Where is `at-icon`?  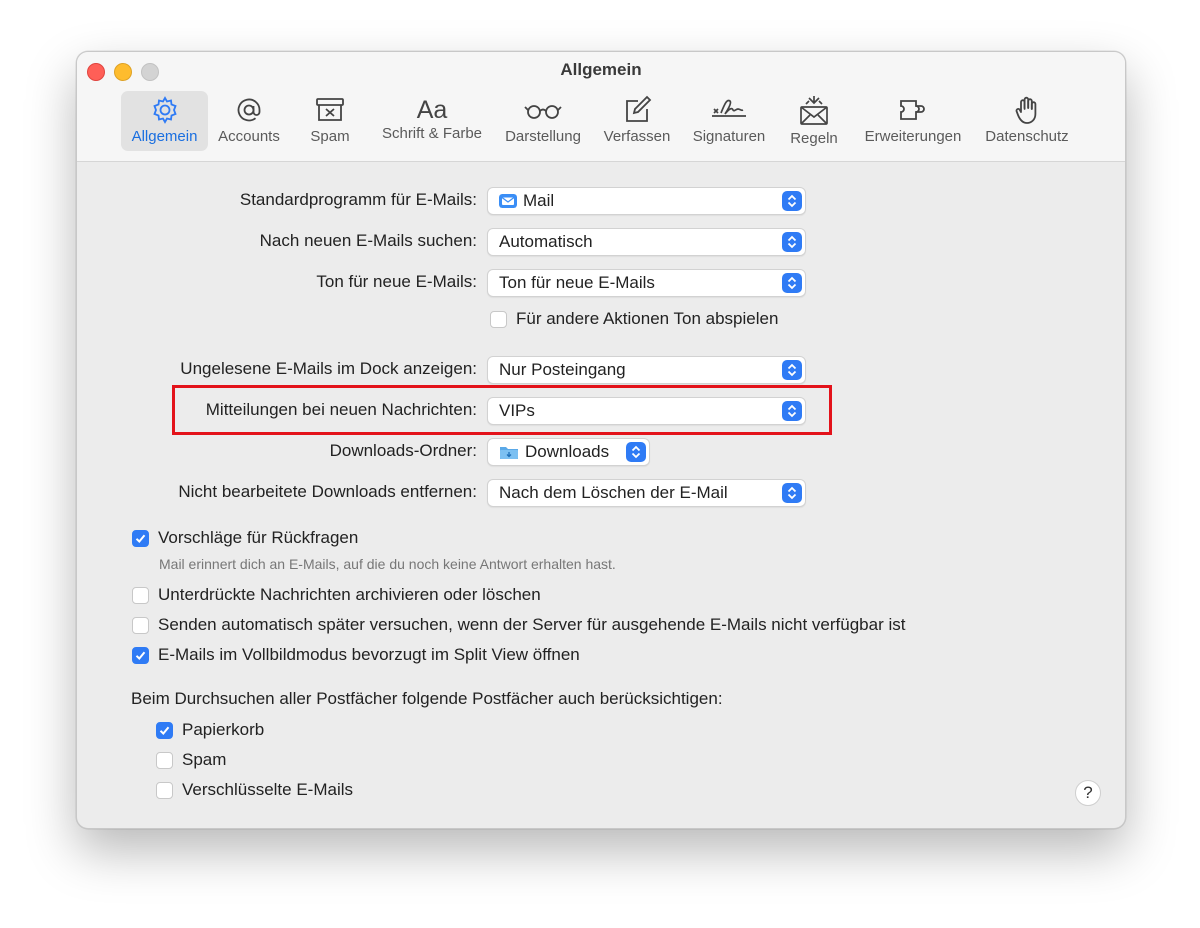
at-icon is located at coordinates (249, 110).